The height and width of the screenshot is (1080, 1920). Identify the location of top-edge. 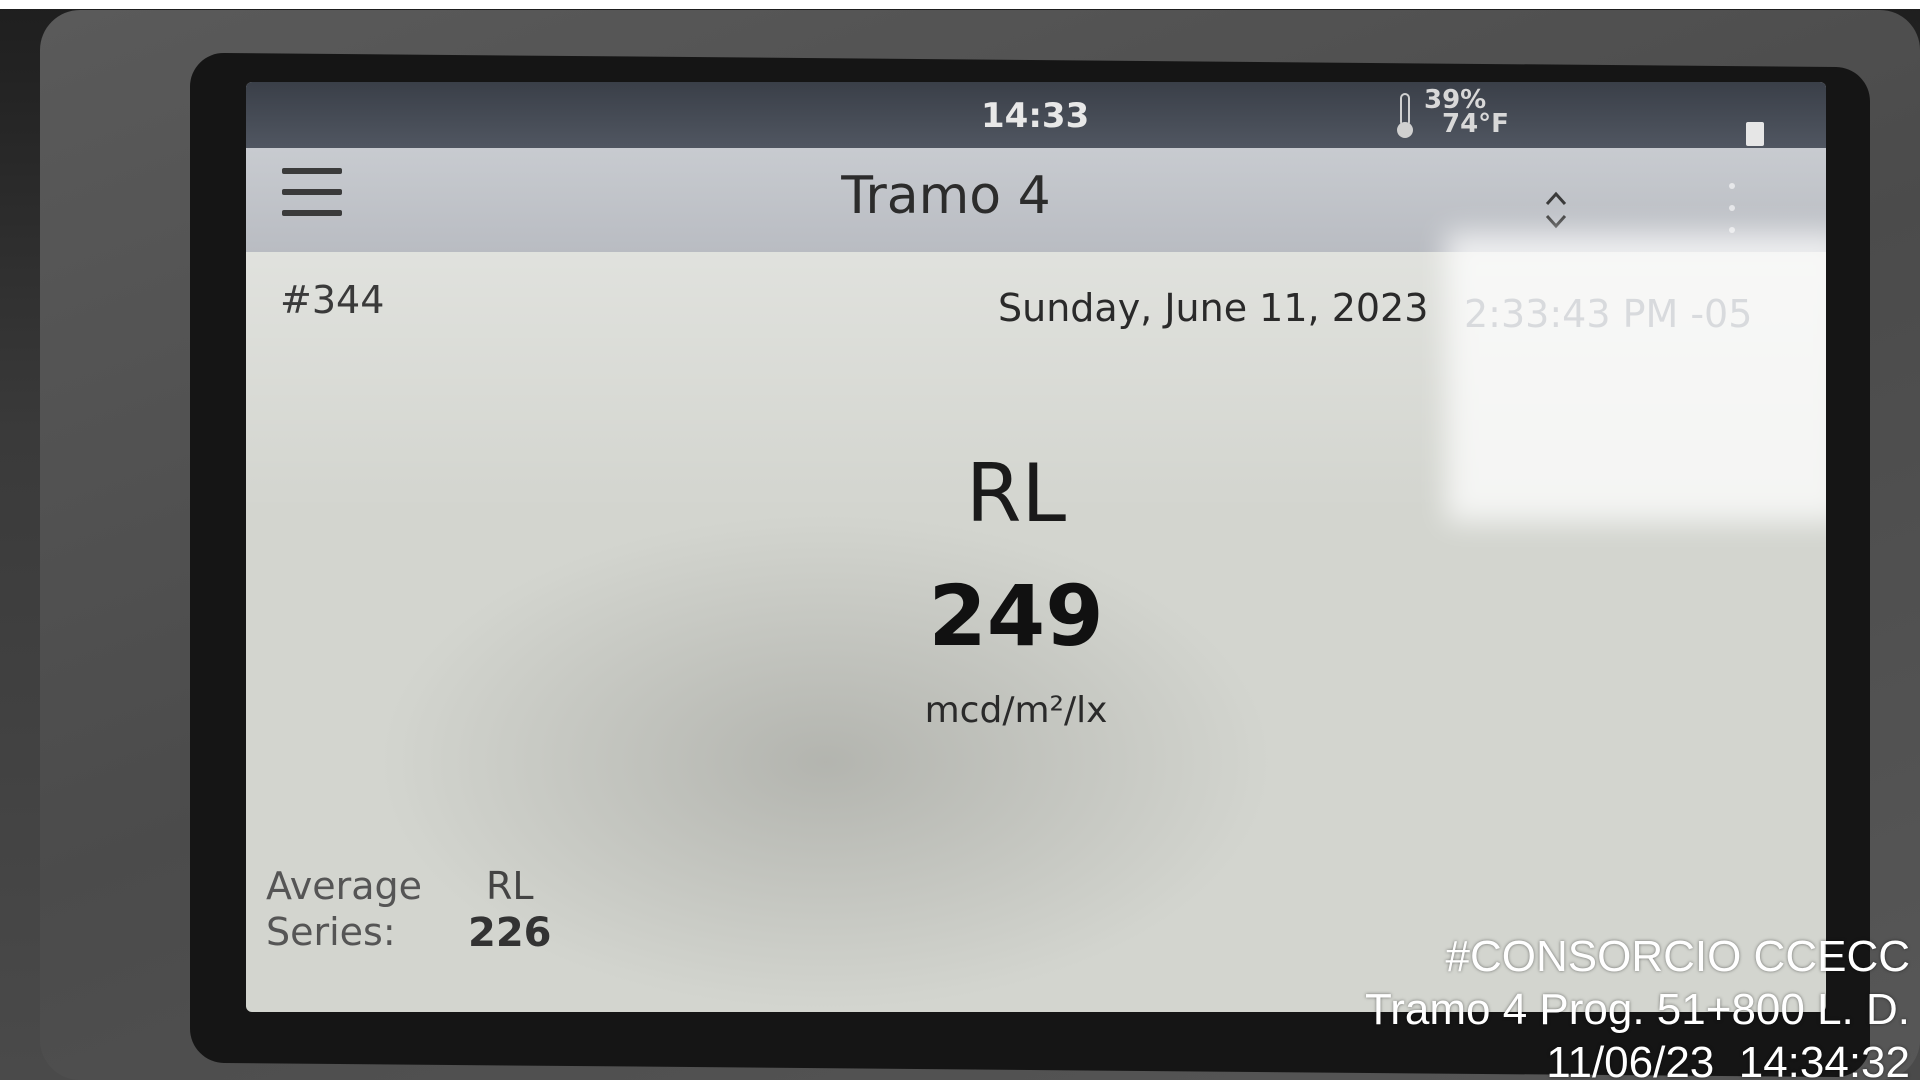
(960, 4).